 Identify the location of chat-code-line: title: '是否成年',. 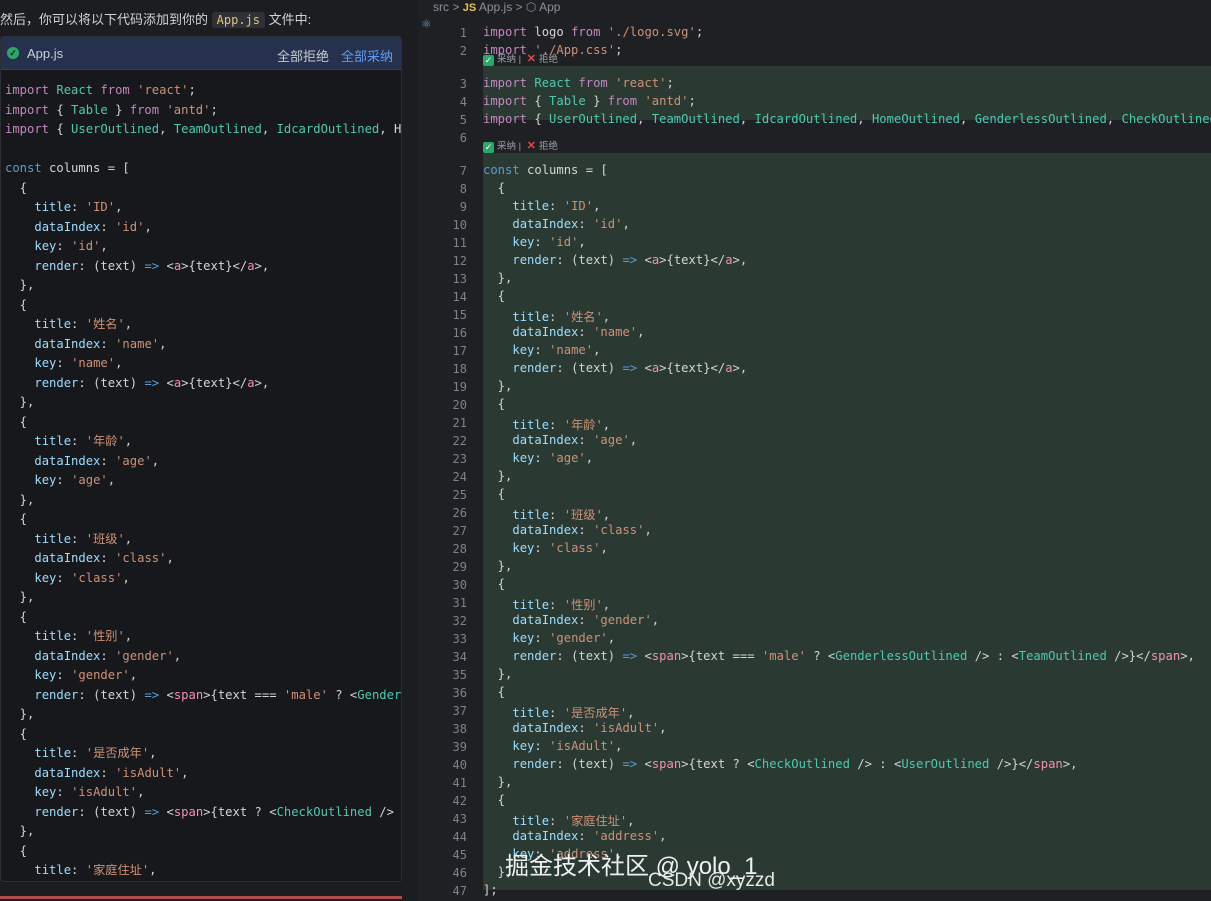
(95, 753).